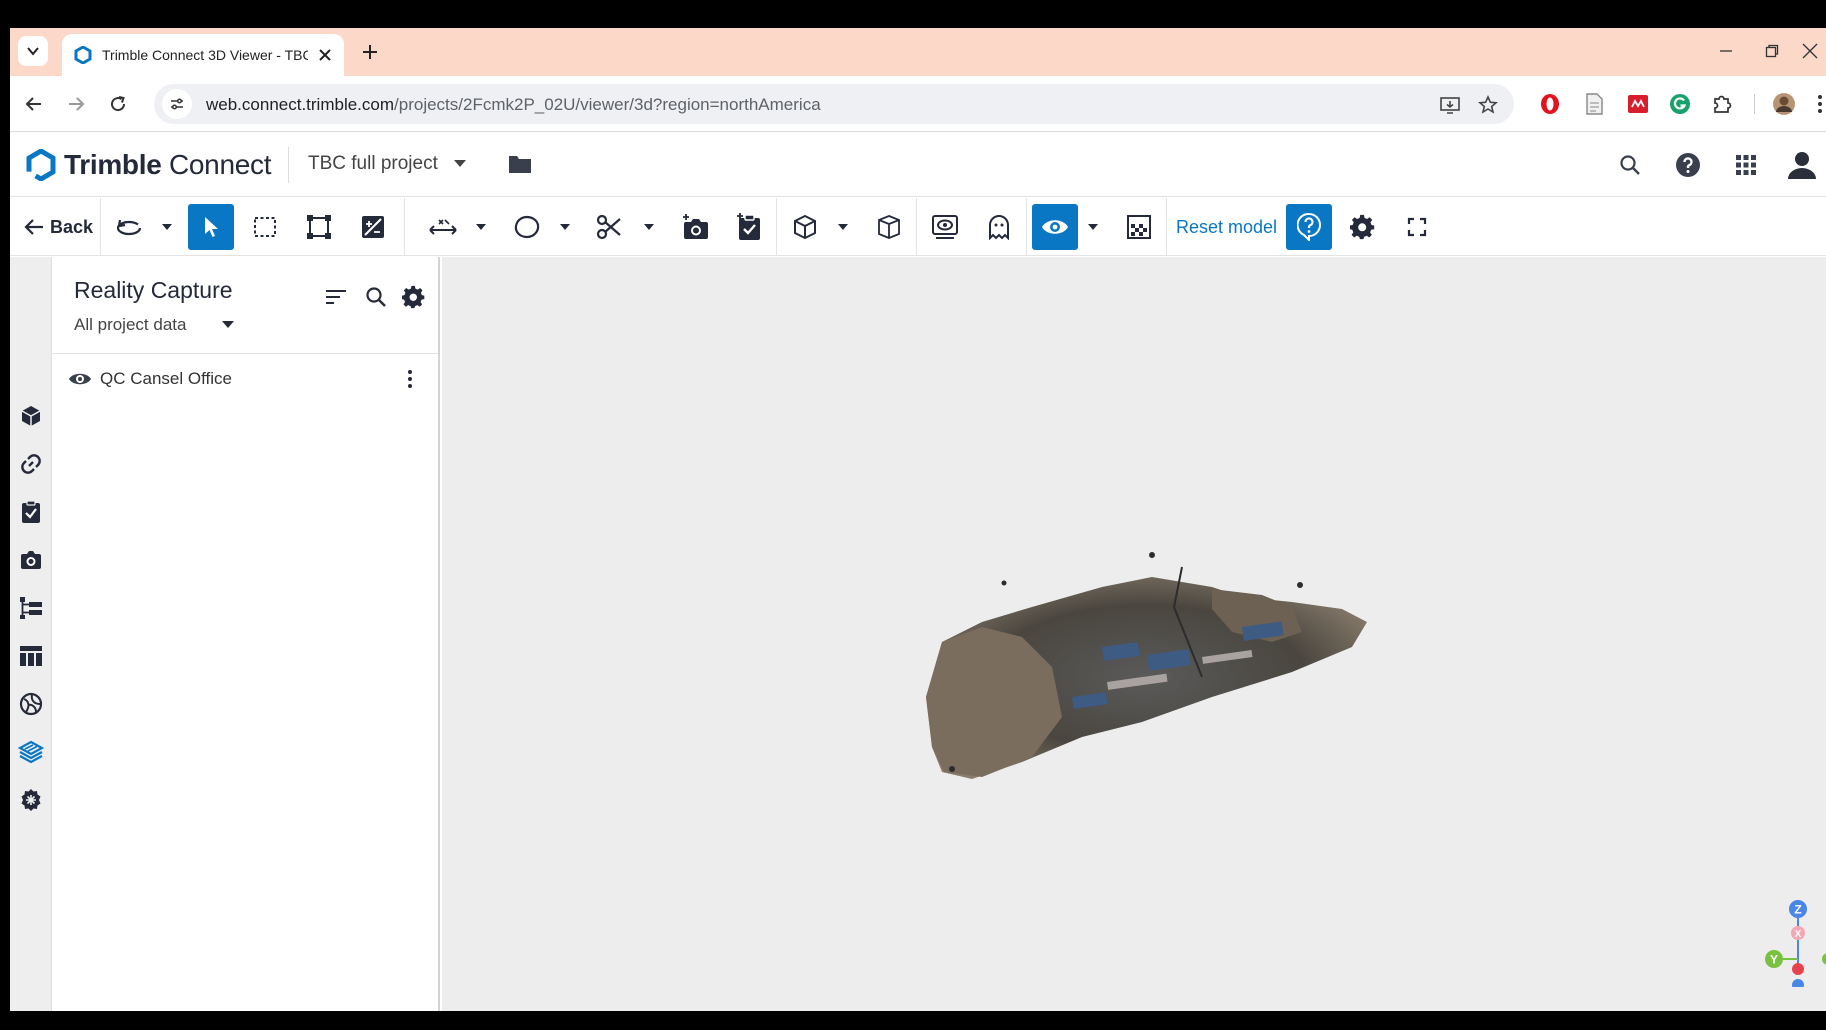 This screenshot has height=1030, width=1826. Describe the element at coordinates (319, 227) in the screenshot. I see `fit-selection-button` at that location.